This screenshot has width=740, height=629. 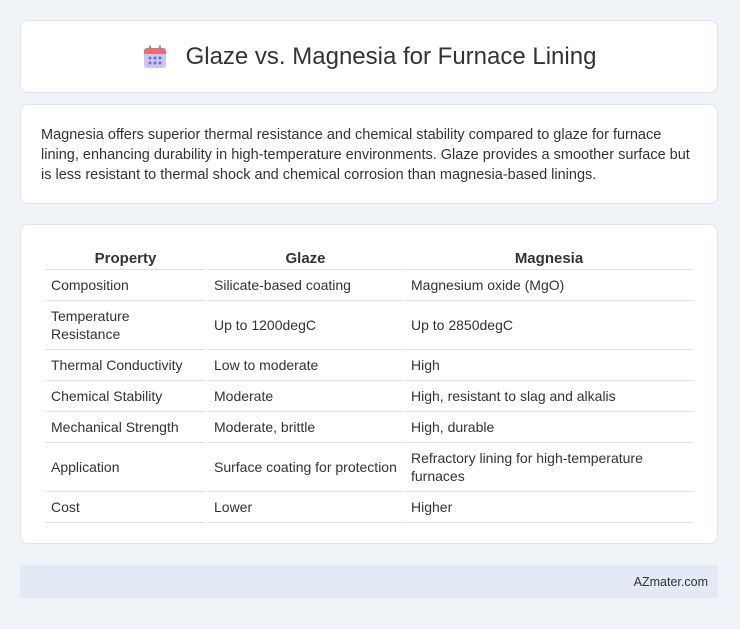 What do you see at coordinates (549, 285) in the screenshot?
I see `cell-magnesia: Magnesium oxide (MgO)` at bounding box center [549, 285].